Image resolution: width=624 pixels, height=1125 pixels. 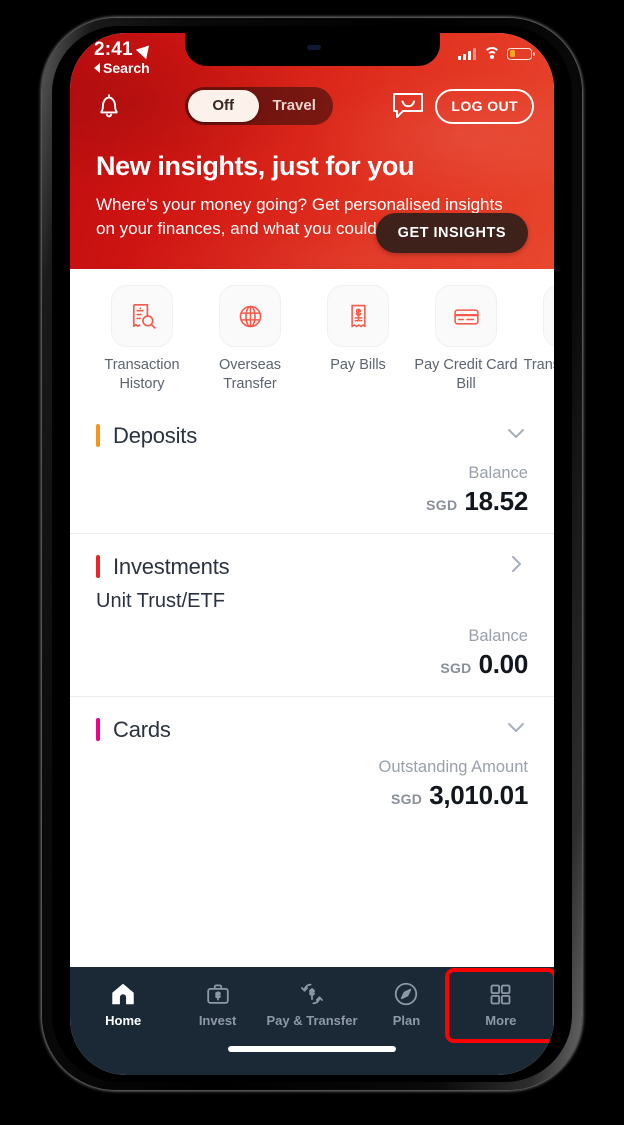 What do you see at coordinates (250, 316) in the screenshot?
I see `globe-icon` at bounding box center [250, 316].